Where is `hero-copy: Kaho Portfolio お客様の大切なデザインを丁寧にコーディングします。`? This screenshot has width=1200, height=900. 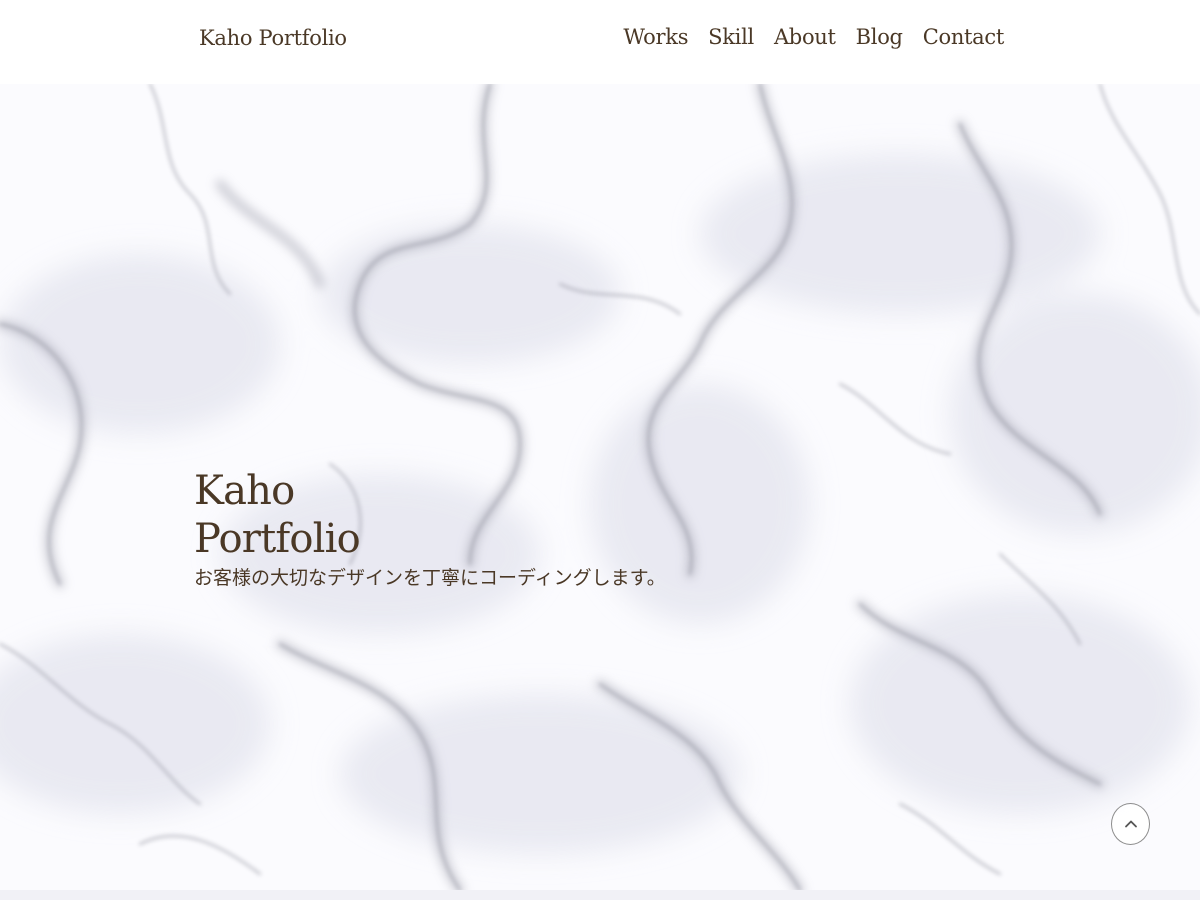
hero-copy: Kaho Portfolio お客様の大切なデザインを丁寧にコーディングします。 is located at coordinates (430, 529).